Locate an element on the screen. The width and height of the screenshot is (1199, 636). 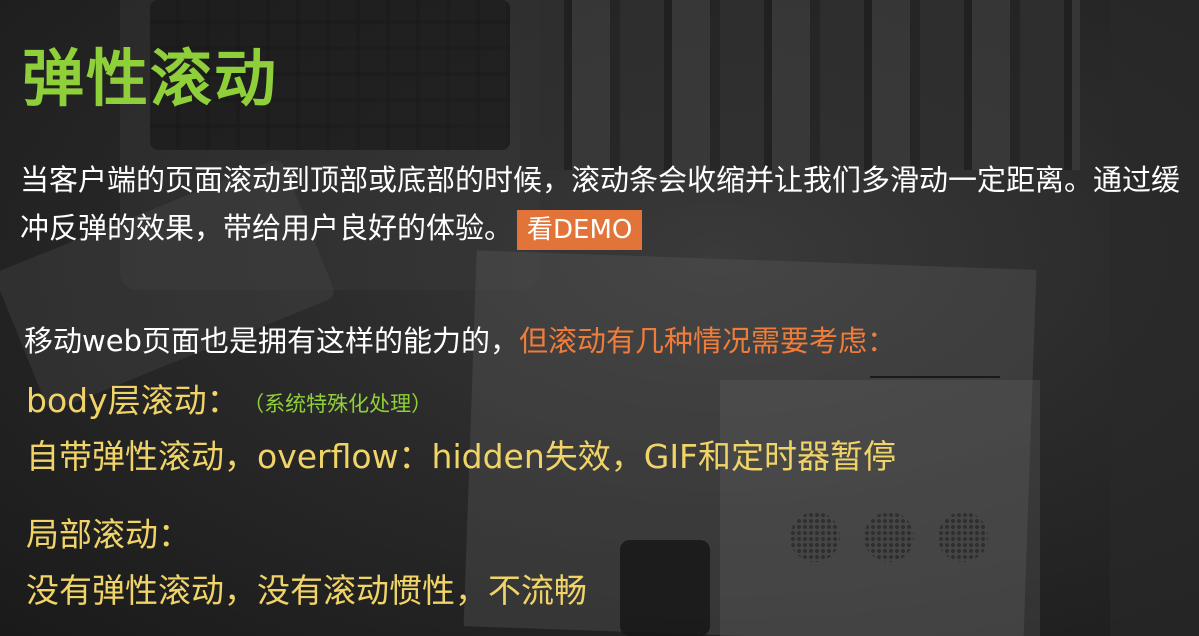
body-scroll-note: （系统特殊化处理） is located at coordinates (343, 403).